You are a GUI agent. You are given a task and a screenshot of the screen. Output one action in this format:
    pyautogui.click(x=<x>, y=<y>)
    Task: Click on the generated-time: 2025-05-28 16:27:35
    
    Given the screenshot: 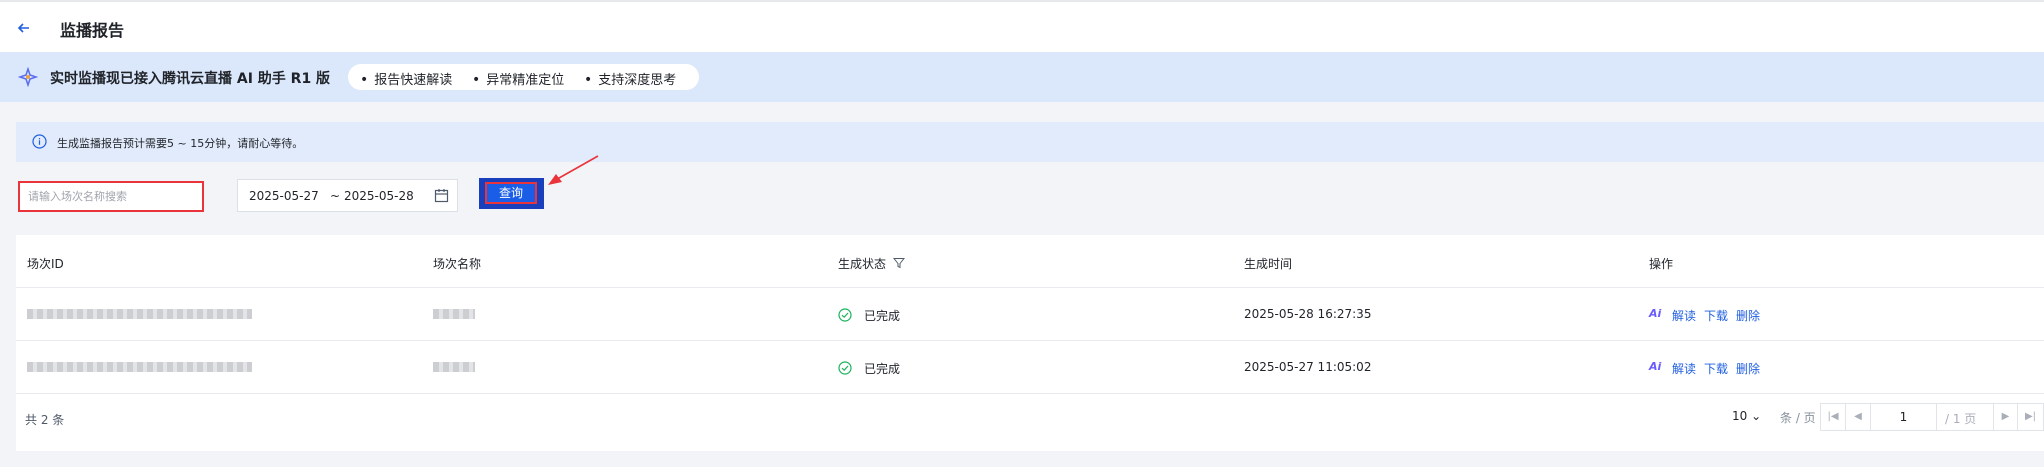 What is the action you would take?
    pyautogui.click(x=1308, y=314)
    